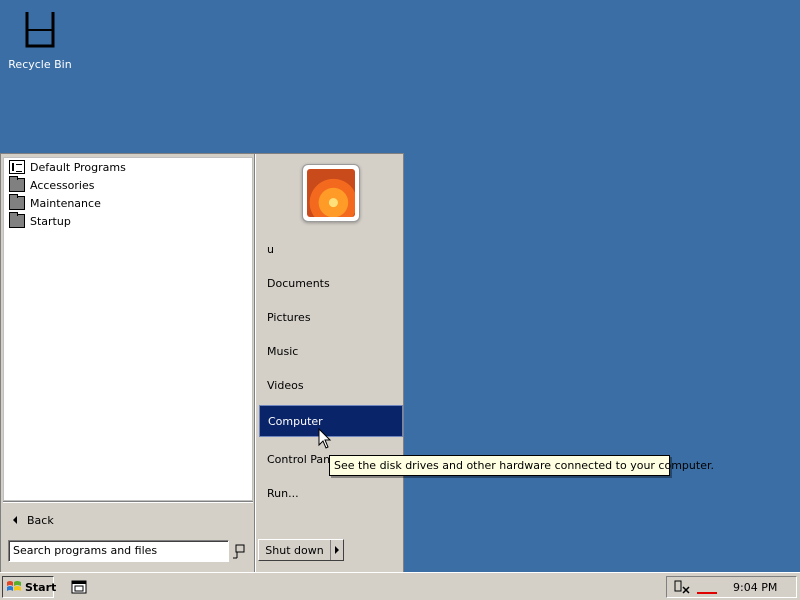 This screenshot has height=600, width=800. I want to click on search-input: Search programs and files, so click(118, 551).